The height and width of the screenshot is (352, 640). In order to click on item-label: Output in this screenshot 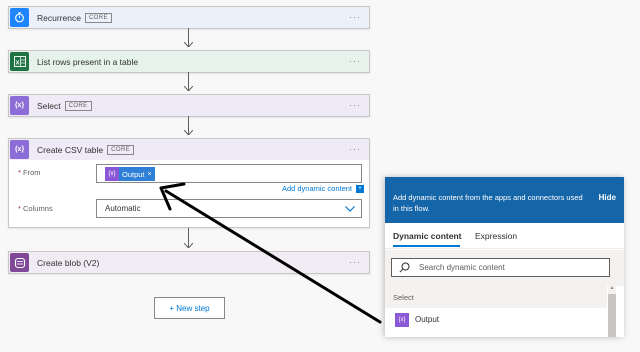, I will do `click(427, 319)`.